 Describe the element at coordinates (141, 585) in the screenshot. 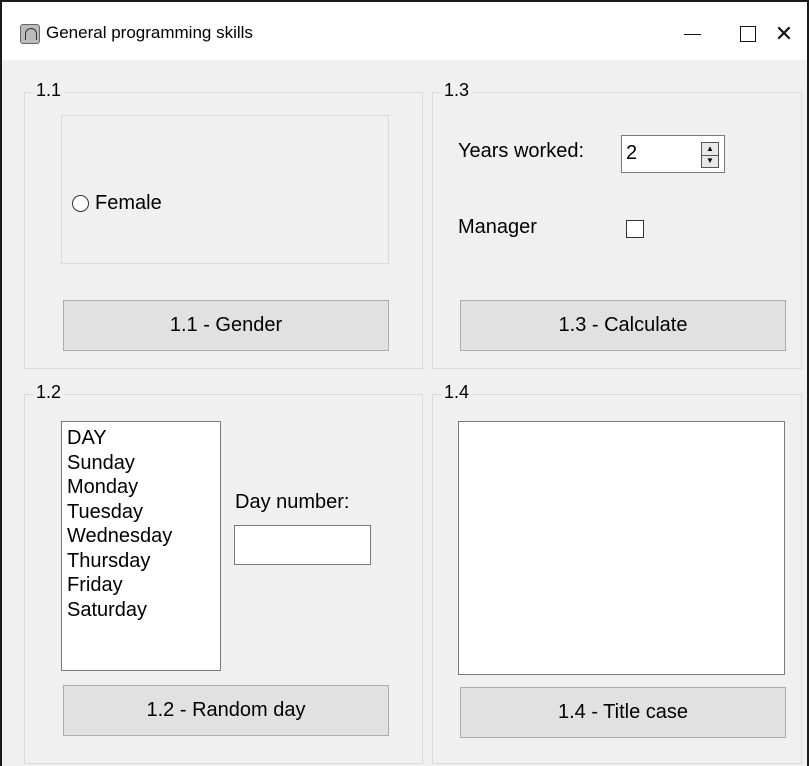

I see `list-item: Friday` at that location.